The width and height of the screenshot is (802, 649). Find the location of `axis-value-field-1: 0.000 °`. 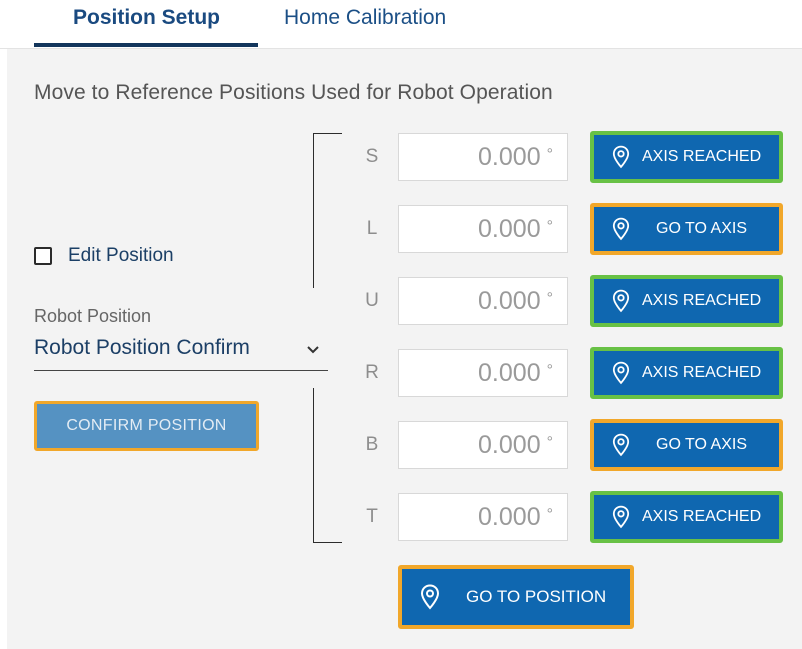

axis-value-field-1: 0.000 ° is located at coordinates (483, 229).